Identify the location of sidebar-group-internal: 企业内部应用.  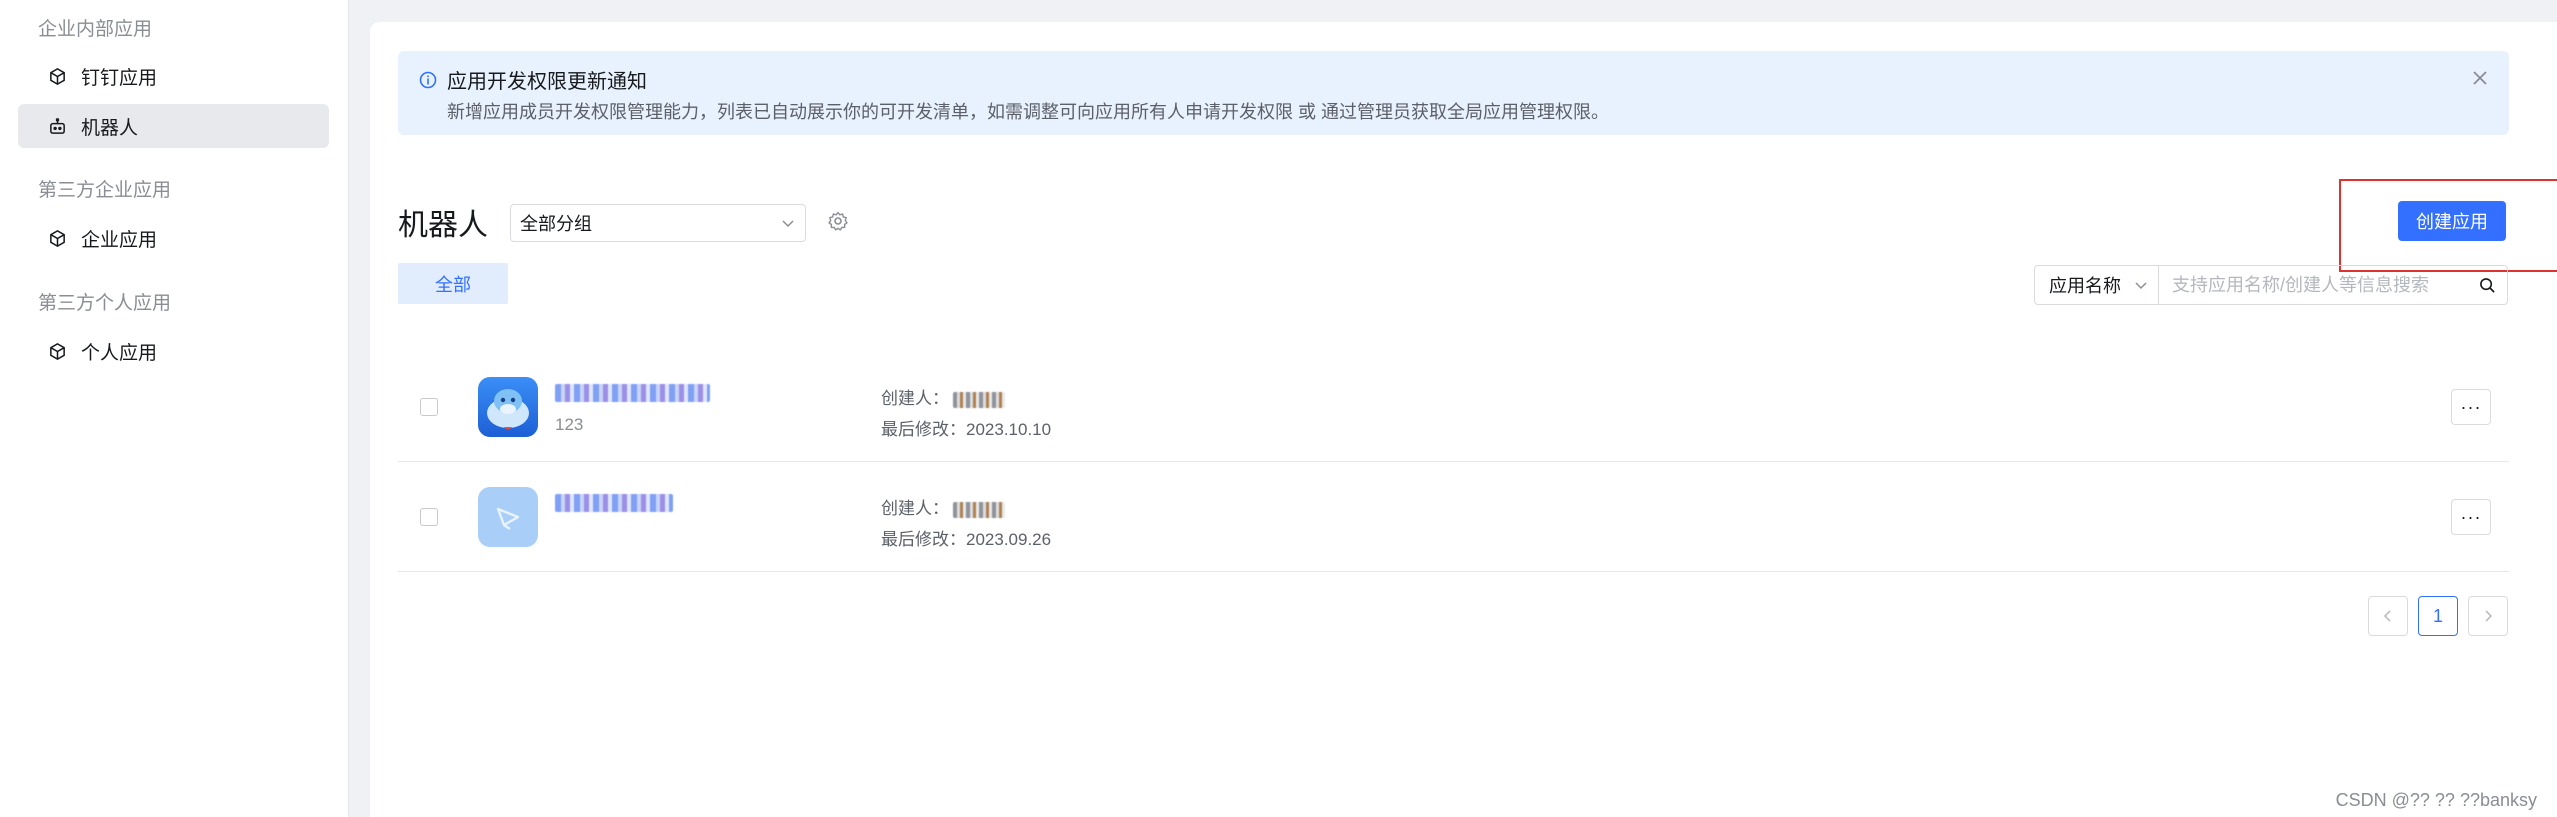
(95, 29).